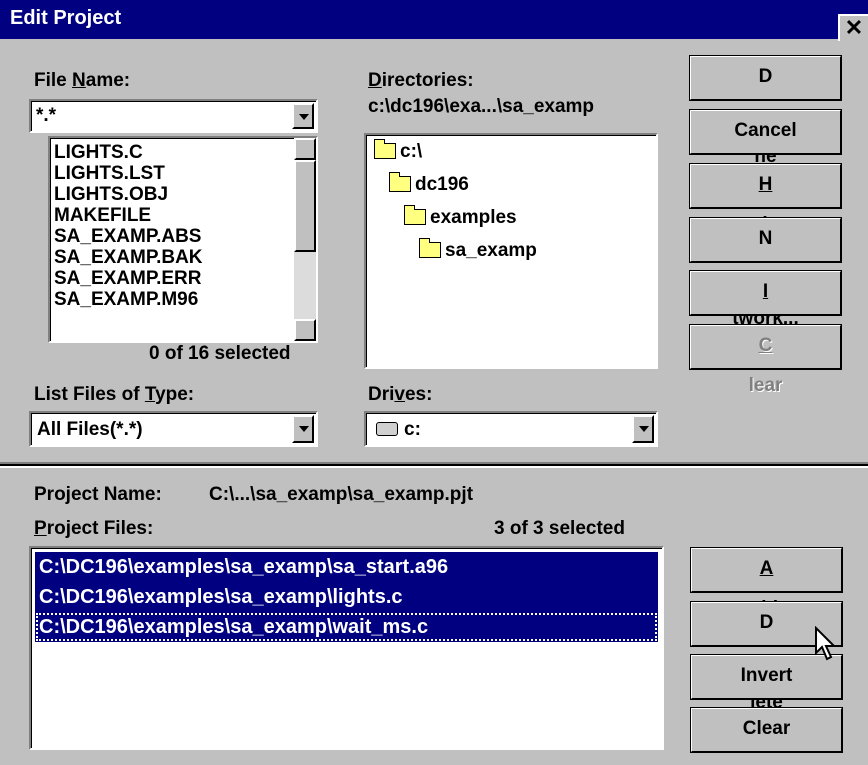 Image resolution: width=868 pixels, height=765 pixels. I want to click on help-button: Help, so click(765, 199).